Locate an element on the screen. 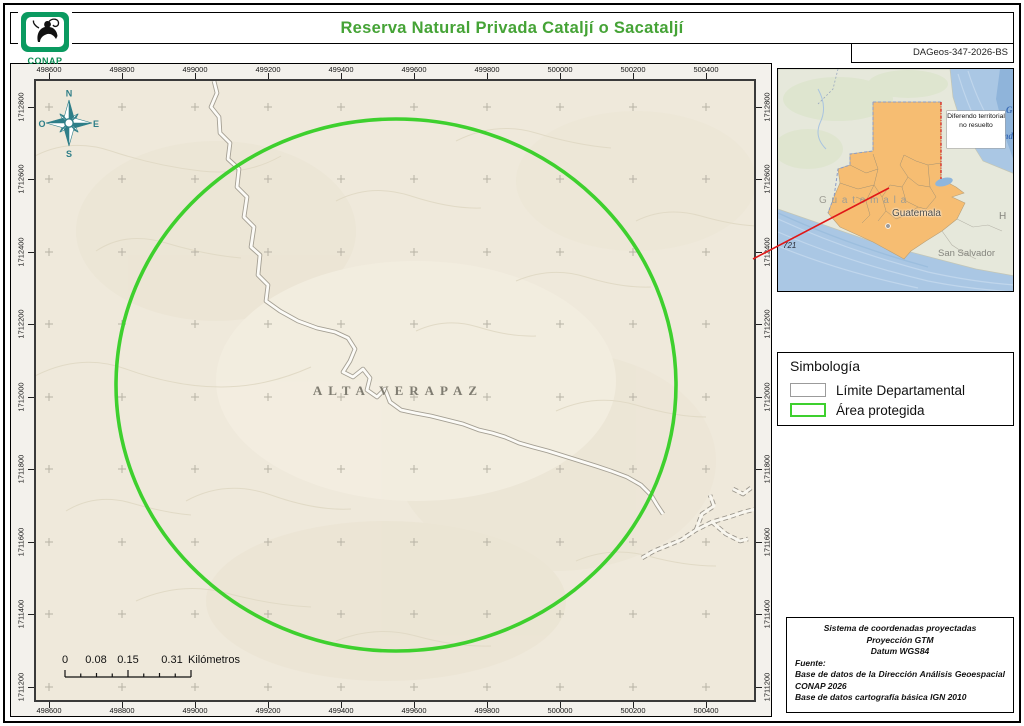  inset-country-label: G u a t e m a l a is located at coordinates (863, 200).